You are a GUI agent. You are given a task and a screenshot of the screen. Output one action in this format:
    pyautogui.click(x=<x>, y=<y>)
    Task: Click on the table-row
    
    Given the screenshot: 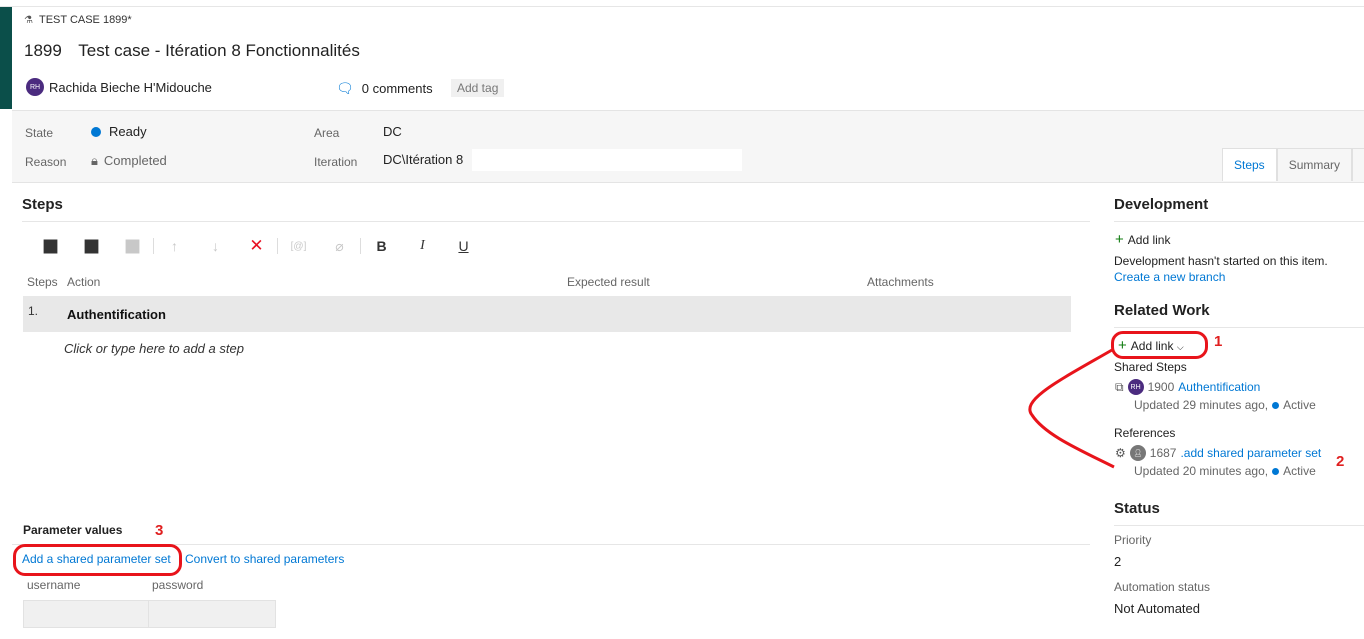 What is the action you would take?
    pyautogui.click(x=547, y=314)
    